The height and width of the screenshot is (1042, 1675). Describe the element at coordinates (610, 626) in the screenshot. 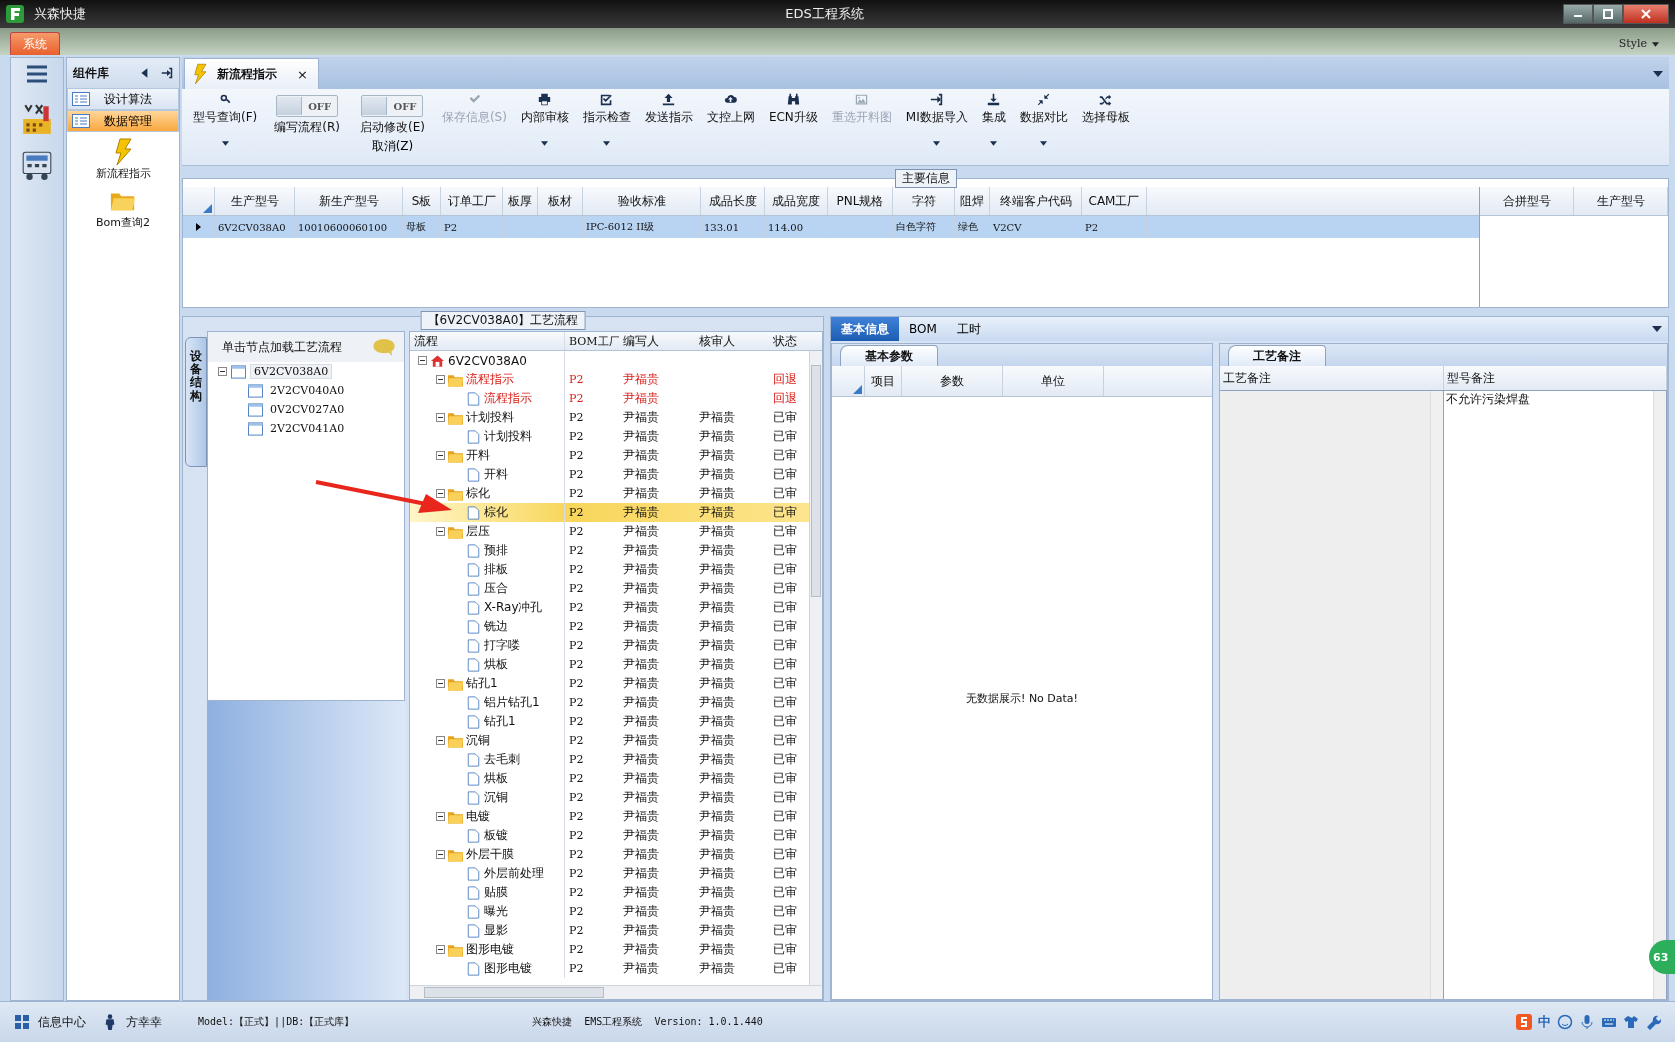

I see `tree-row: 铣边 P2 尹福贵 尹福贵 已审` at that location.